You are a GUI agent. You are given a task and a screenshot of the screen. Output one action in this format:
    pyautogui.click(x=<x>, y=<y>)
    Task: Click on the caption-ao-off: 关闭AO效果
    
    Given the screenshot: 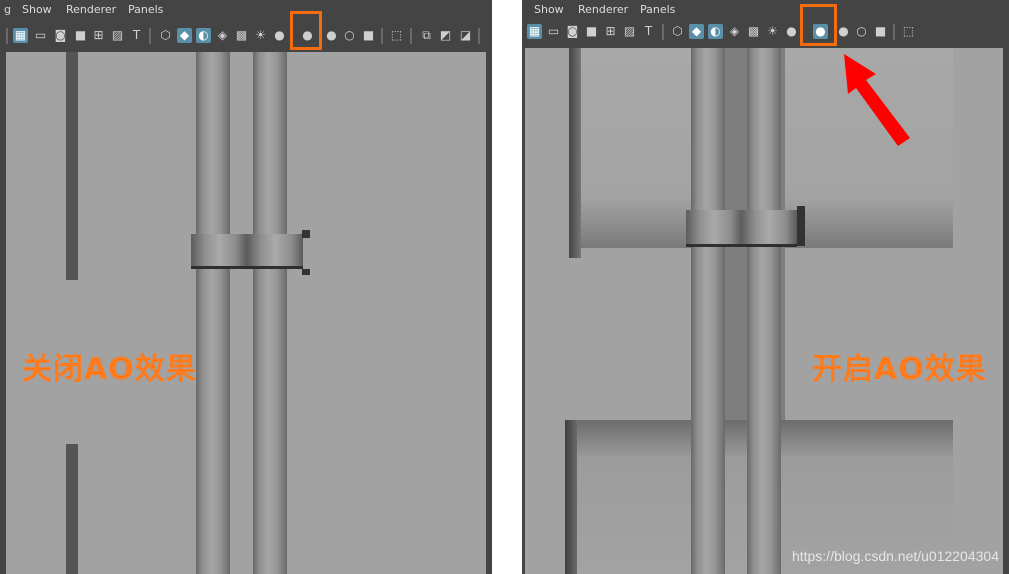 What is the action you would take?
    pyautogui.click(x=109, y=369)
    